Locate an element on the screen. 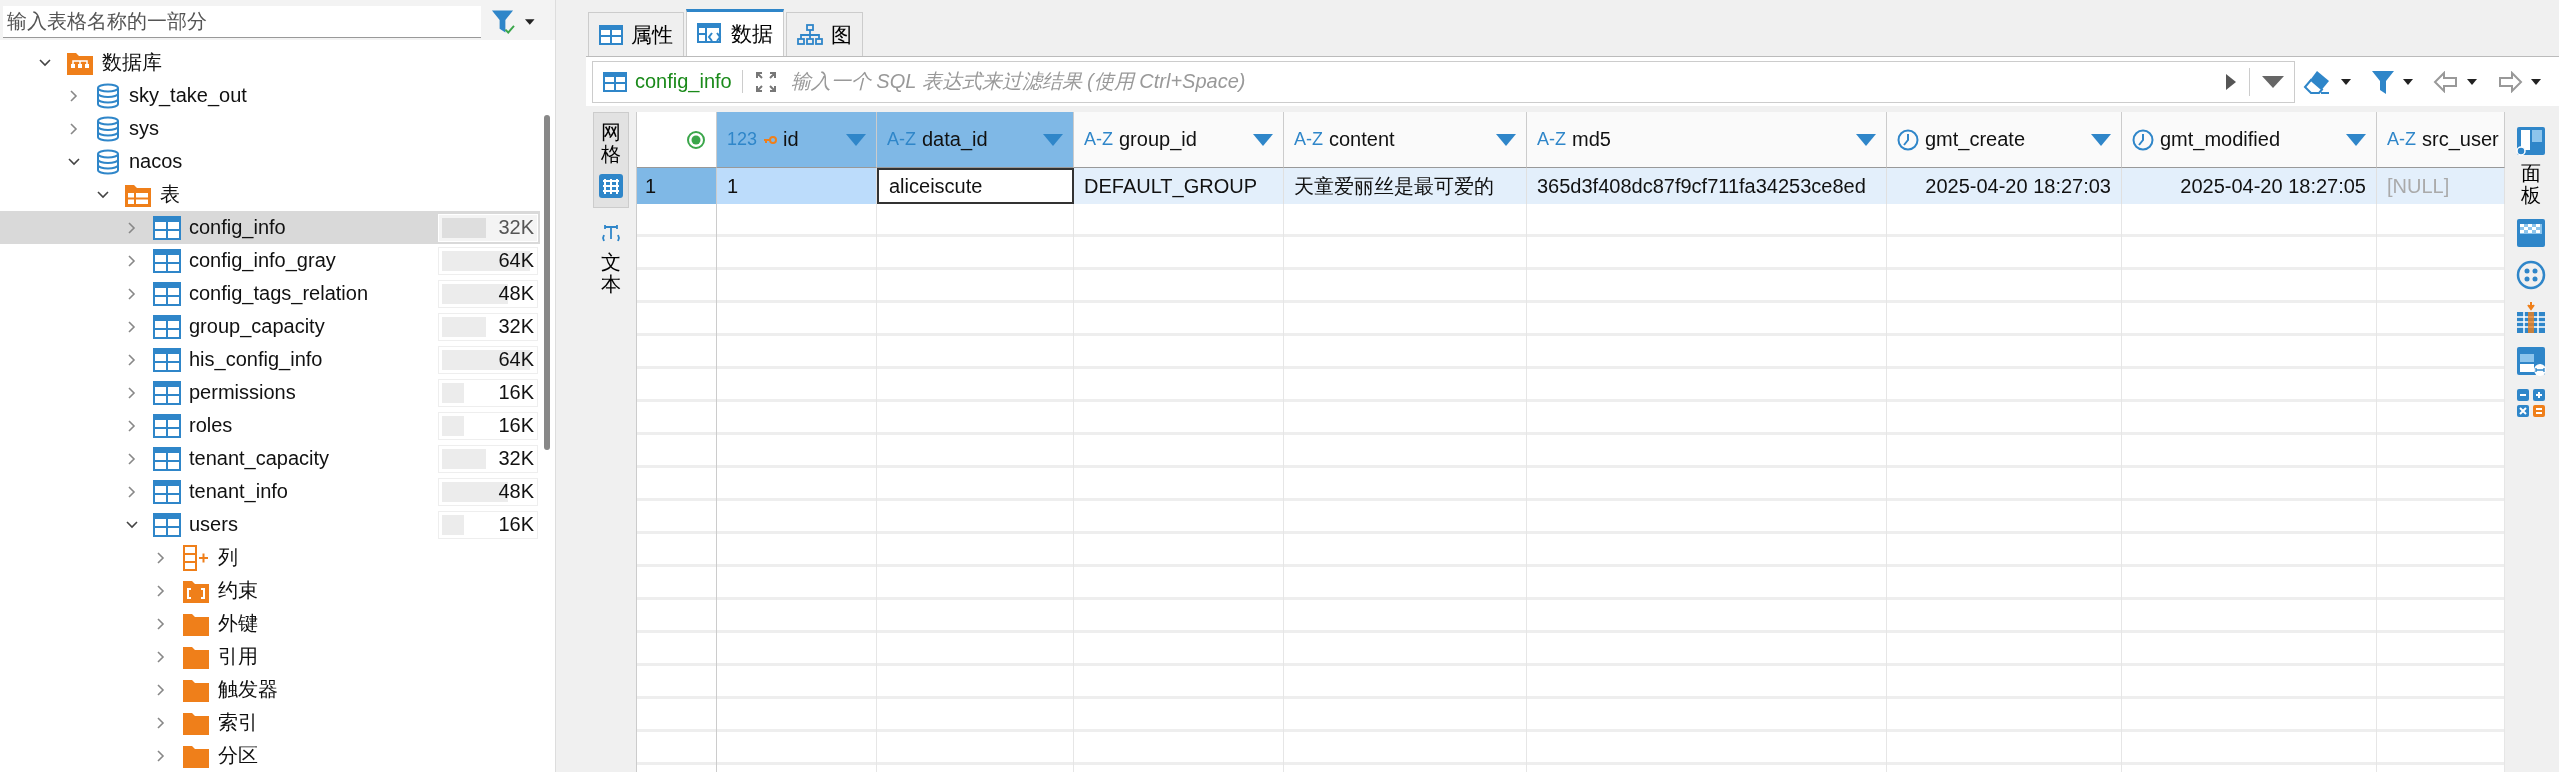 Image resolution: width=2559 pixels, height=772 pixels. tree-item: his_config_info 64K is located at coordinates (270, 359).